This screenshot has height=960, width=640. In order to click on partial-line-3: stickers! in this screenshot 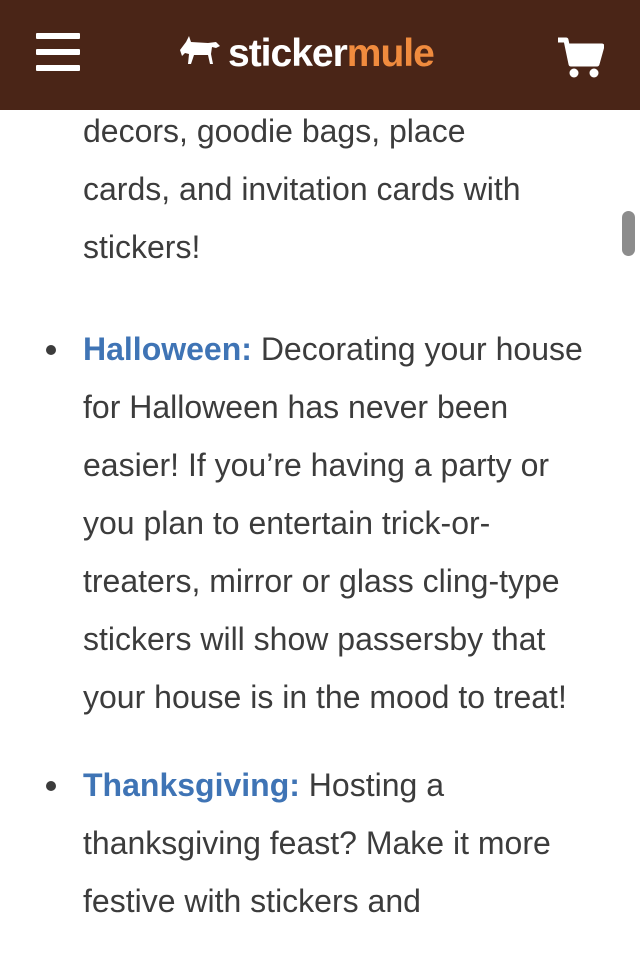, I will do `click(142, 247)`.